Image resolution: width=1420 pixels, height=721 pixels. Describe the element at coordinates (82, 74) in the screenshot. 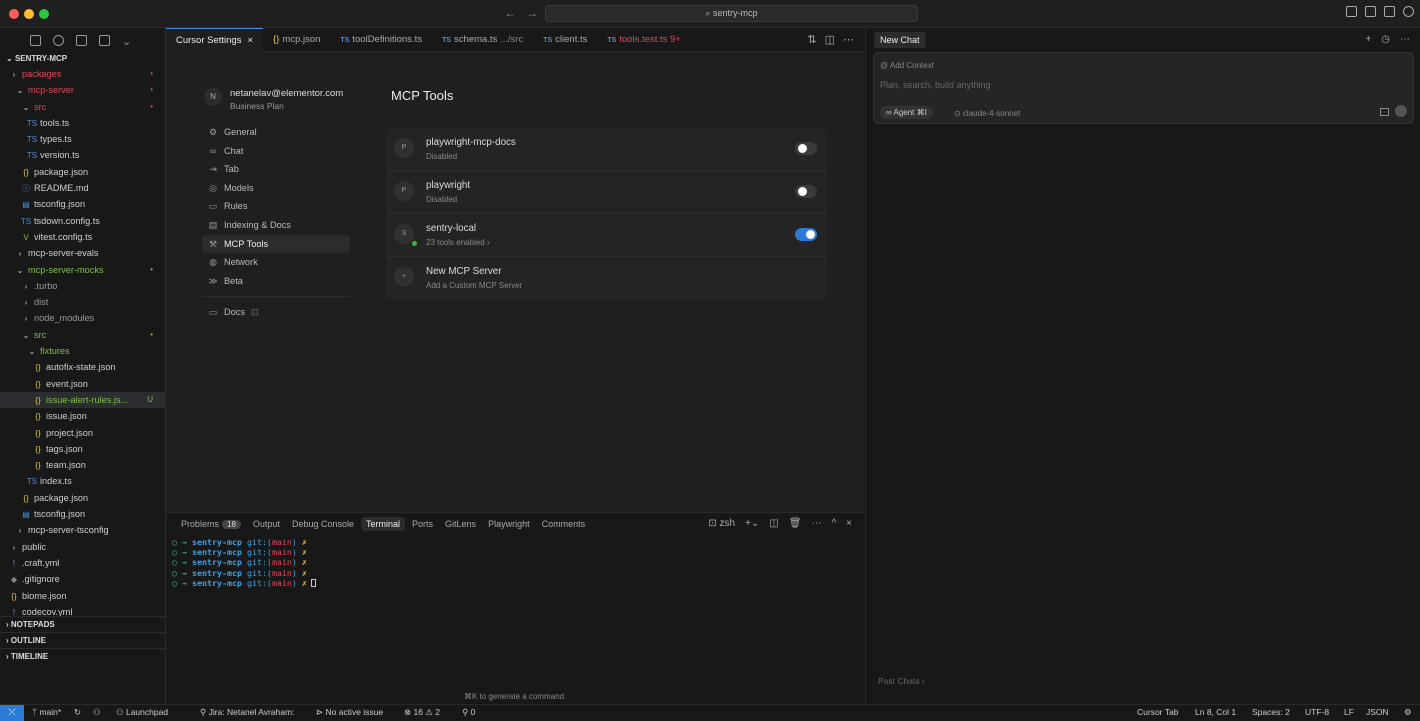

I see `tree-item: › packages •` at that location.